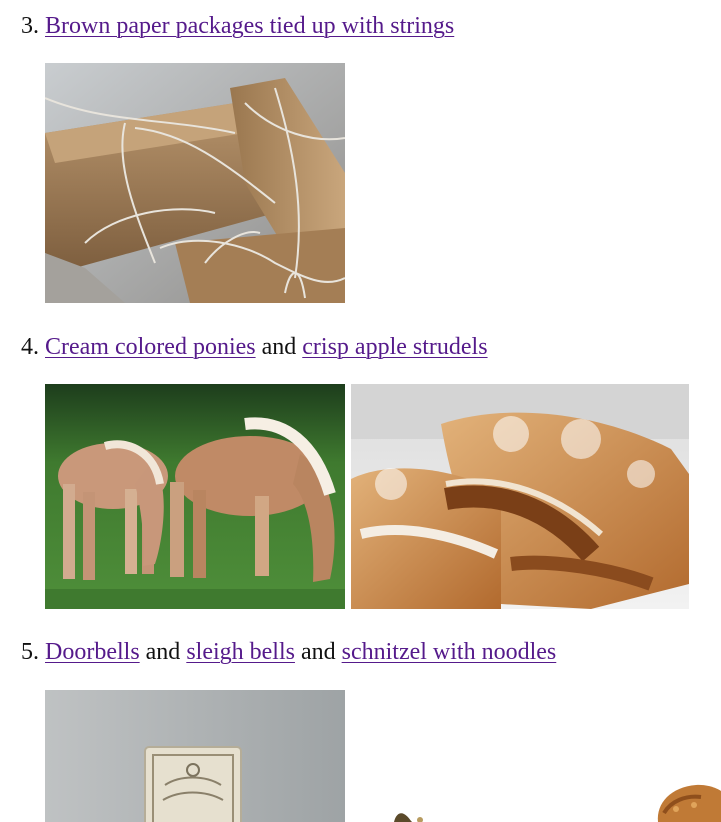 Image resolution: width=721 pixels, height=822 pixels. I want to click on sleigh-bells-image, so click(415, 815).